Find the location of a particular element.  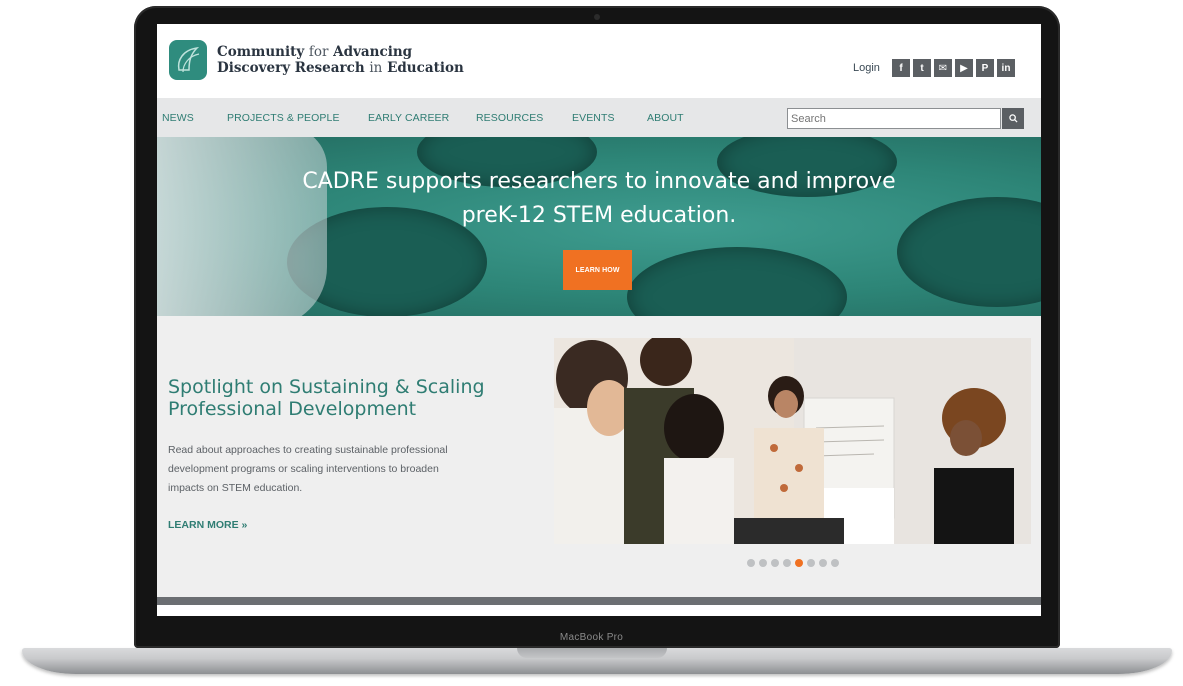

search-button is located at coordinates (1013, 118).